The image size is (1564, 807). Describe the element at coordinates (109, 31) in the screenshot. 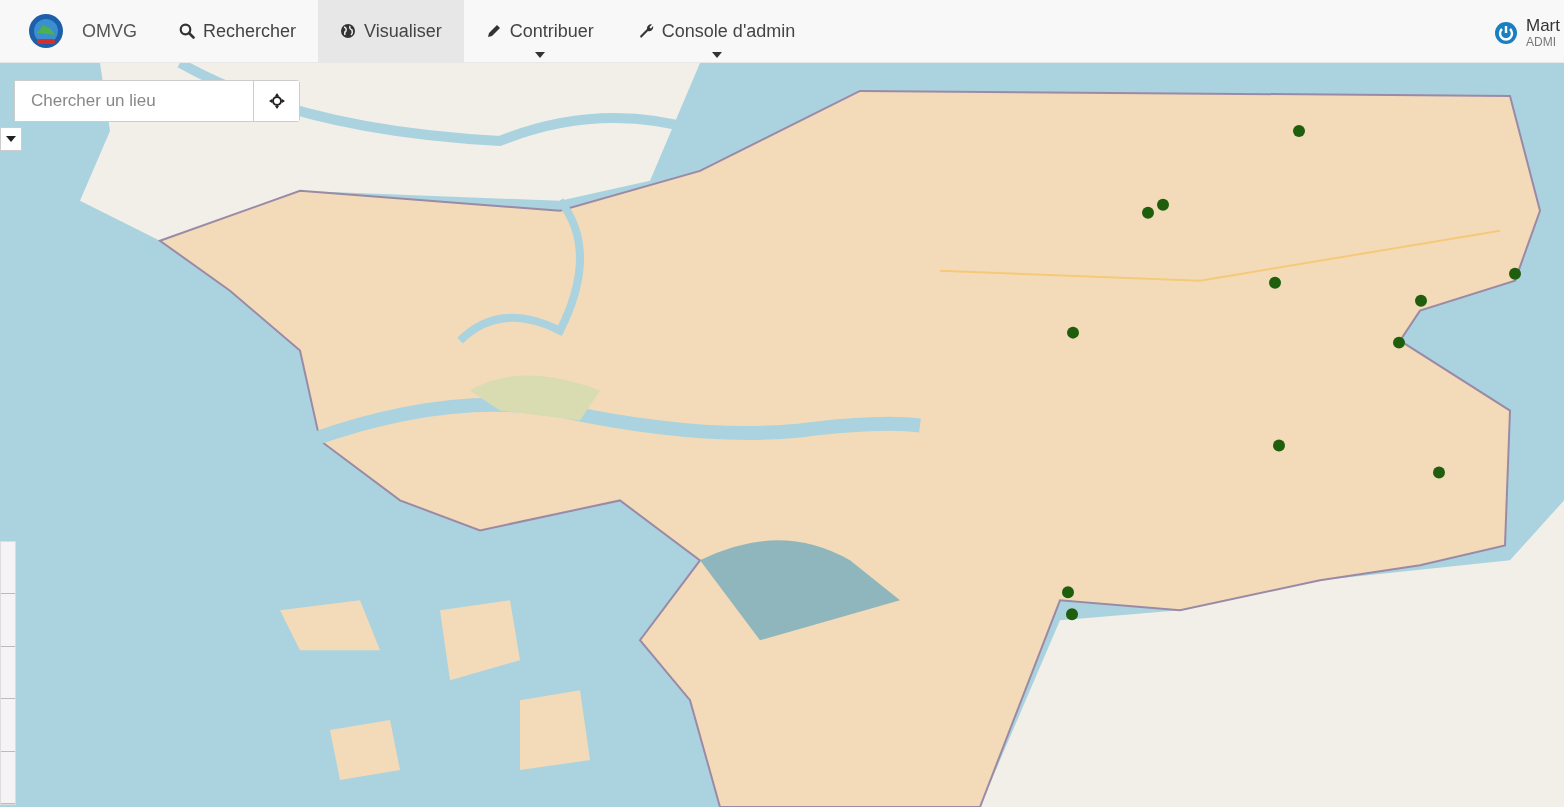

I see `brand-name: OMVG` at that location.